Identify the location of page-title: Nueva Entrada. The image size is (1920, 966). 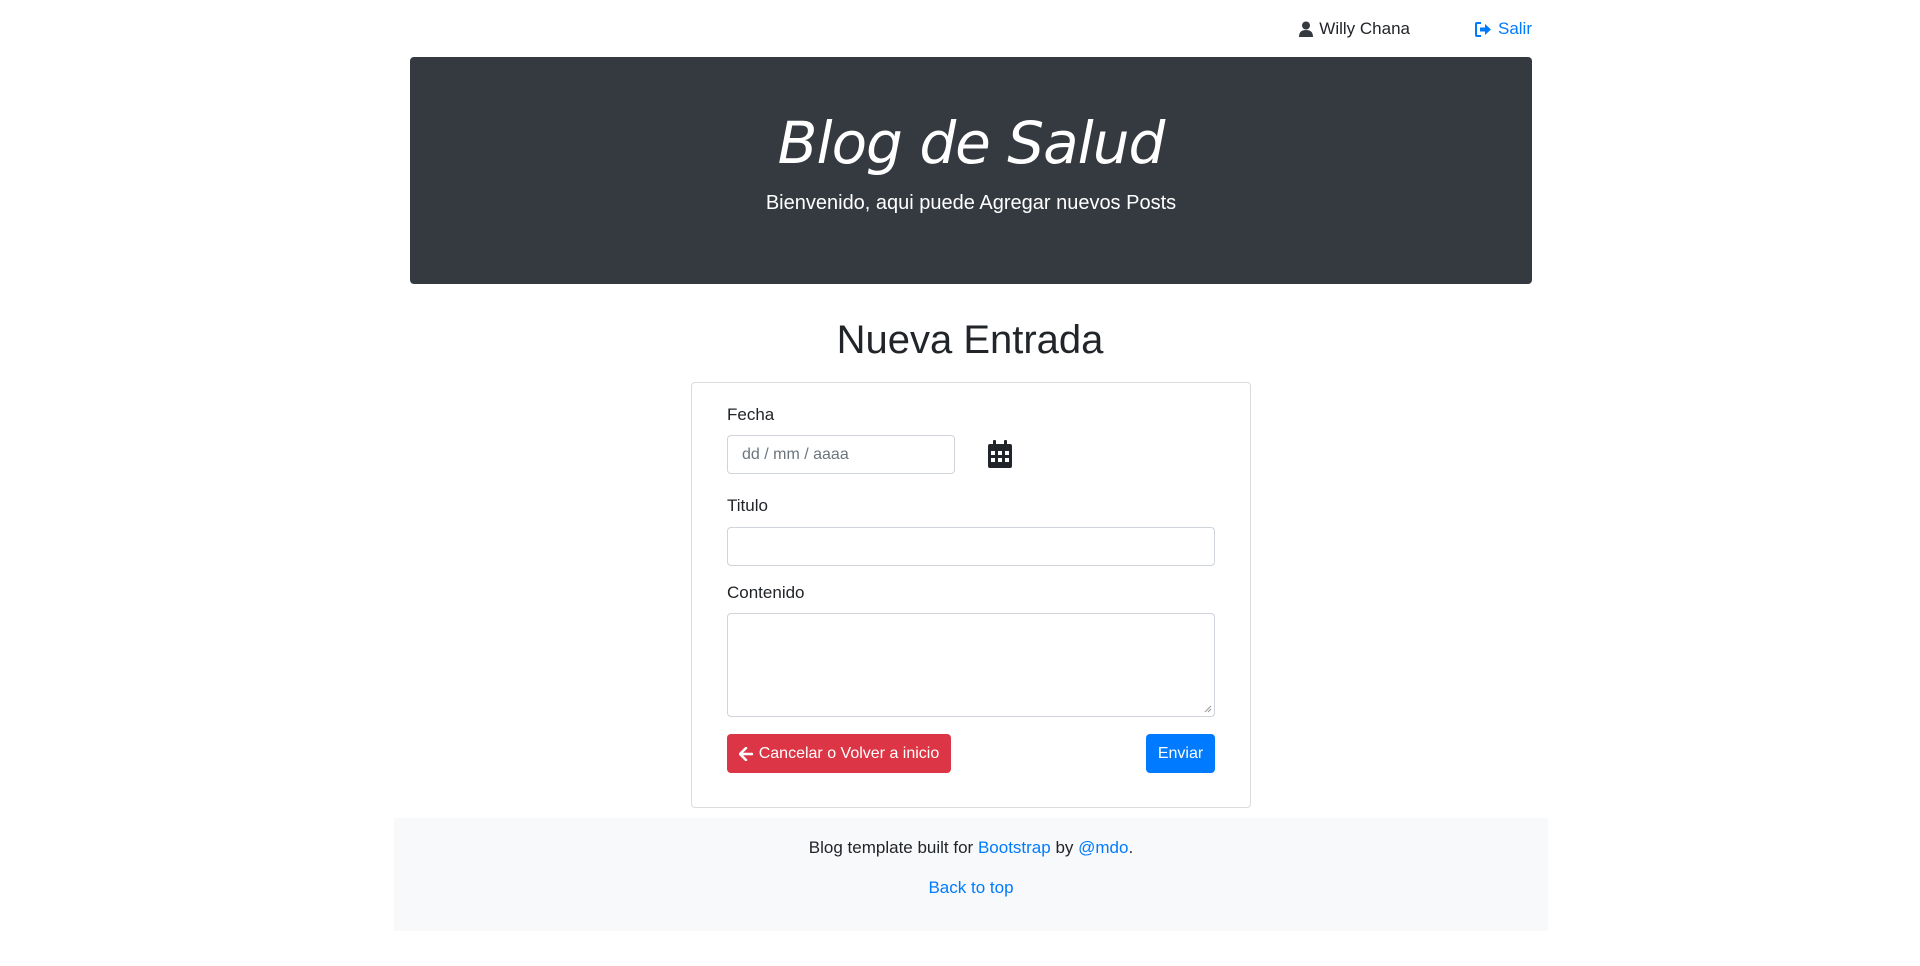
(970, 340).